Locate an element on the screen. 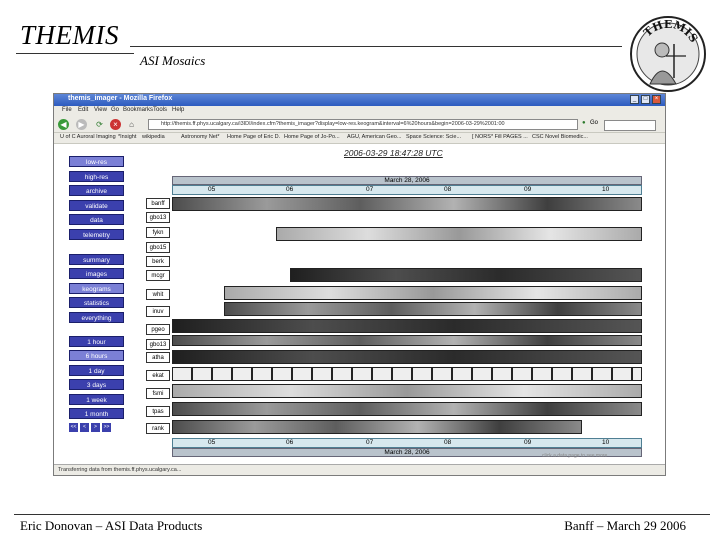 Image resolution: width=720 pixels, height=540 pixels. station-label: fykn is located at coordinates (158, 232).